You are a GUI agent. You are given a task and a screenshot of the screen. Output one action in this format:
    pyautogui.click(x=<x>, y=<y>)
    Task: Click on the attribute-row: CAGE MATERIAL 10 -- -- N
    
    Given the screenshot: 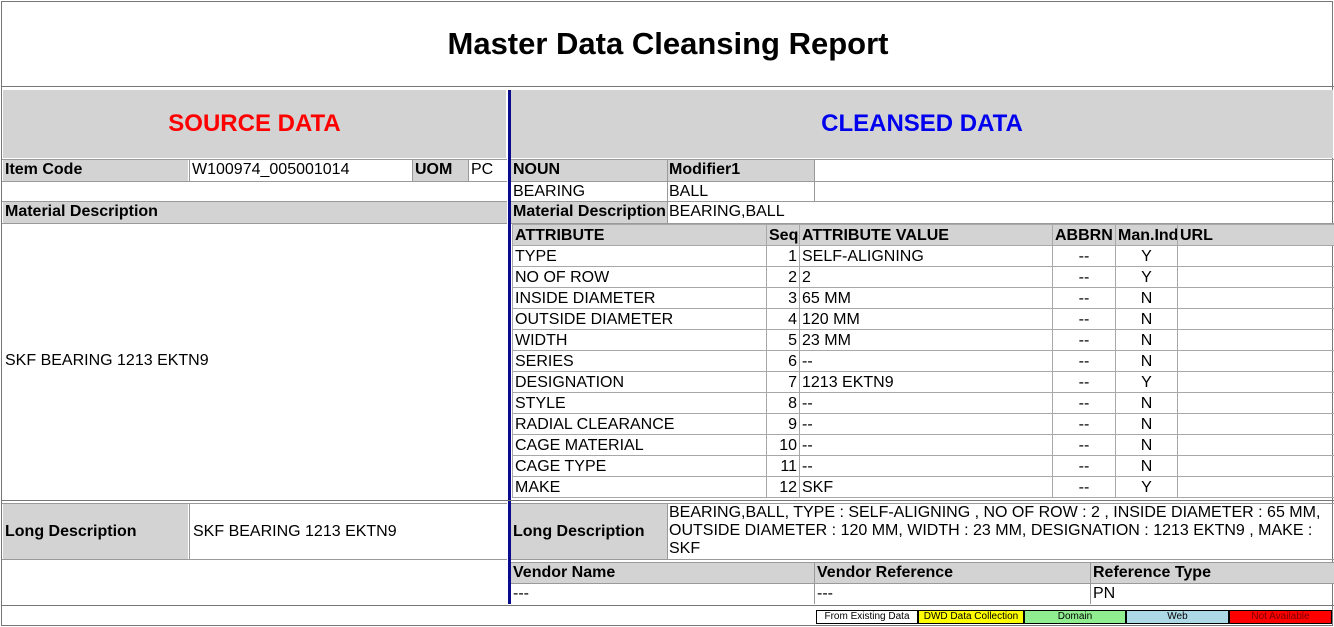 What is the action you would take?
    pyautogui.click(x=923, y=445)
    